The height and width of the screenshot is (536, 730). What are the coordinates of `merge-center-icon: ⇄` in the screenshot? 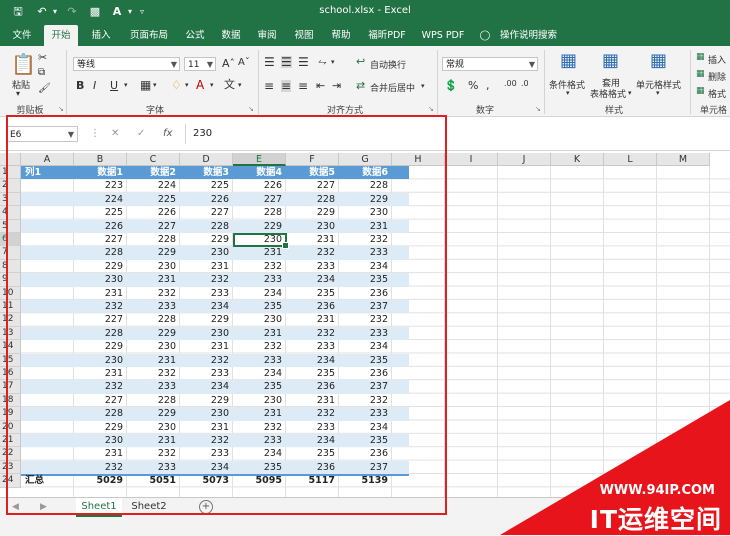 It's located at (360, 85).